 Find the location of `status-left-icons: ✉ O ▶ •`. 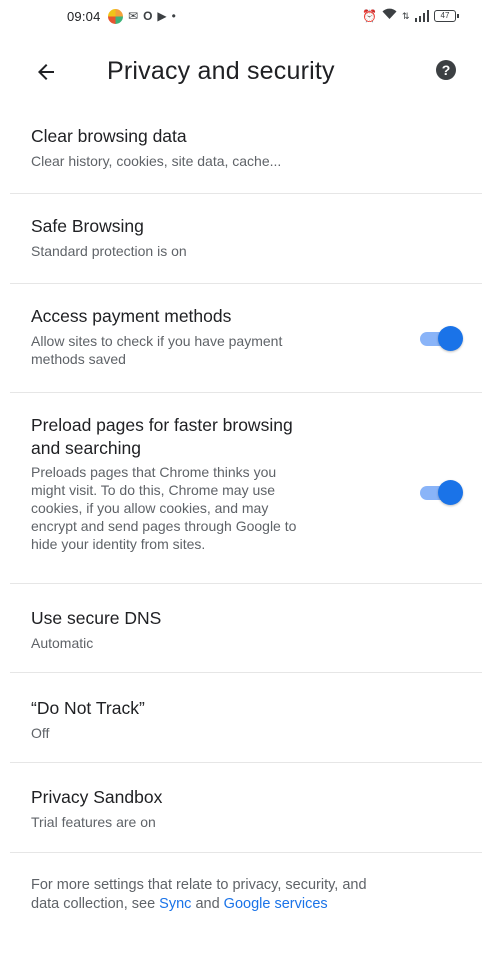

status-left-icons: ✉ O ▶ • is located at coordinates (142, 16).